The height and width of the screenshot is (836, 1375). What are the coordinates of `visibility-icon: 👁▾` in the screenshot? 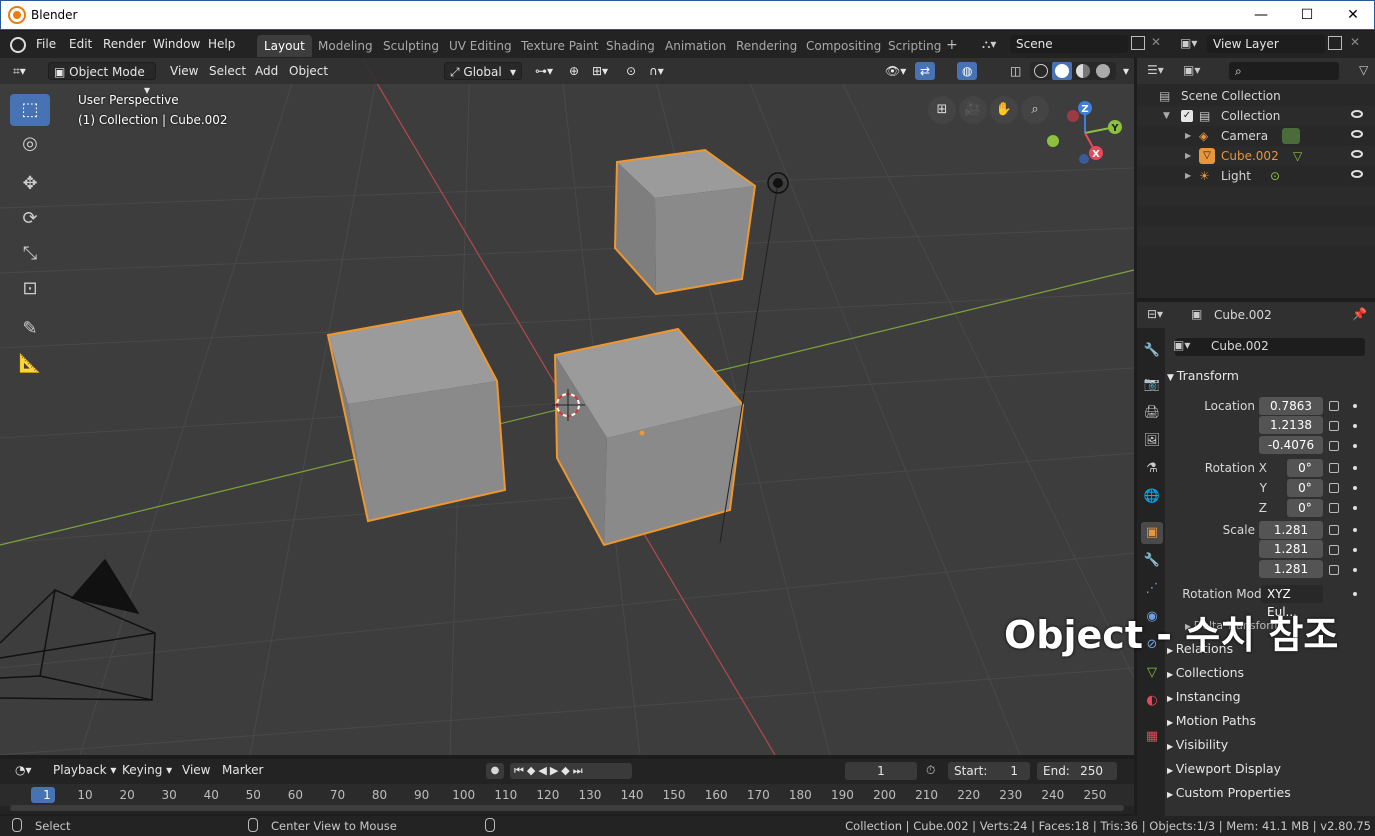 It's located at (895, 71).